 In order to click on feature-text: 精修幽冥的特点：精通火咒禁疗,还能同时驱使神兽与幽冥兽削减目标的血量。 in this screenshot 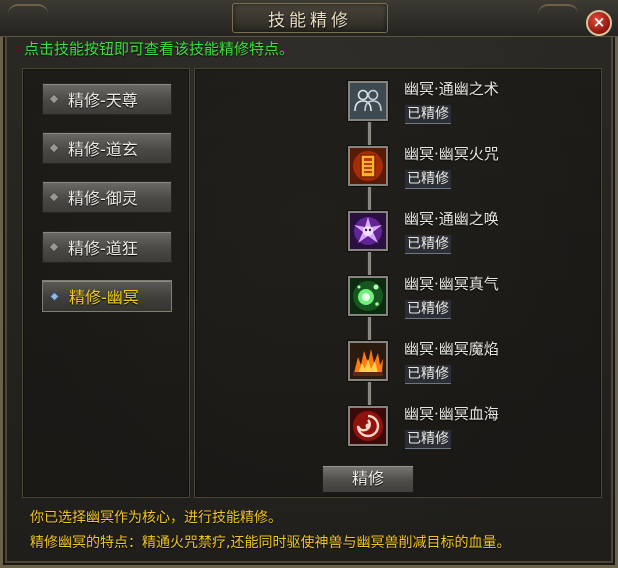, I will do `click(270, 543)`.